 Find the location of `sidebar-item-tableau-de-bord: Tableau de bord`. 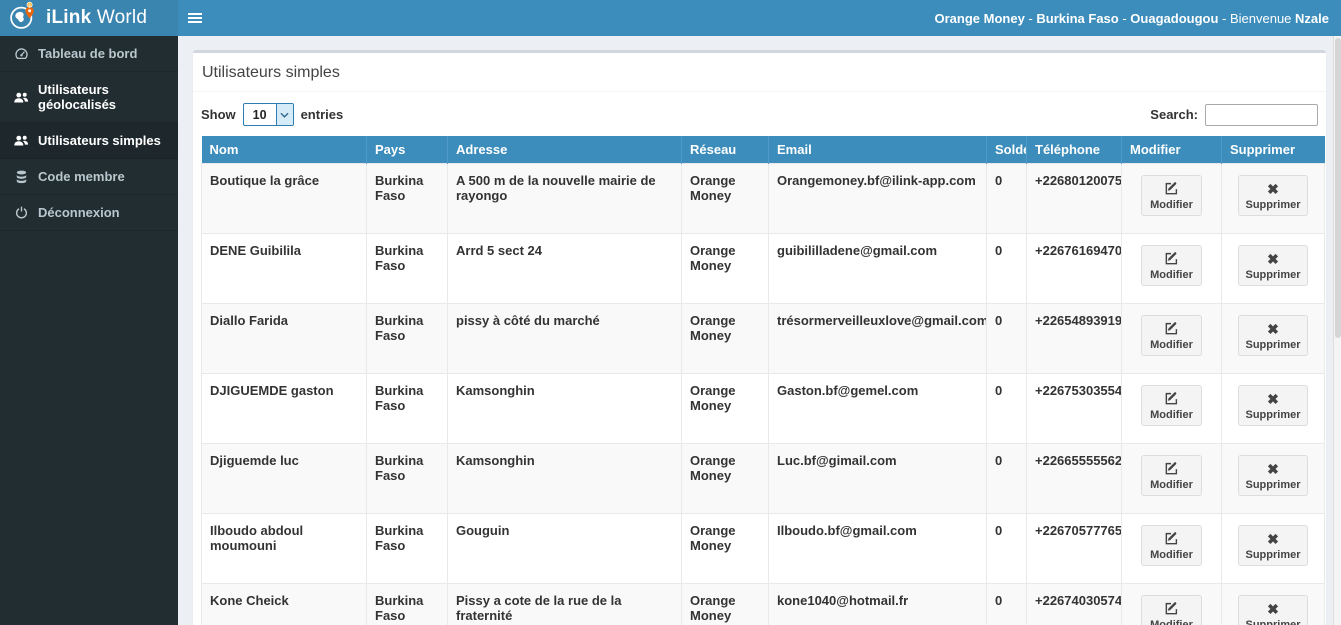

sidebar-item-tableau-de-bord: Tableau de bord is located at coordinates (89, 54).